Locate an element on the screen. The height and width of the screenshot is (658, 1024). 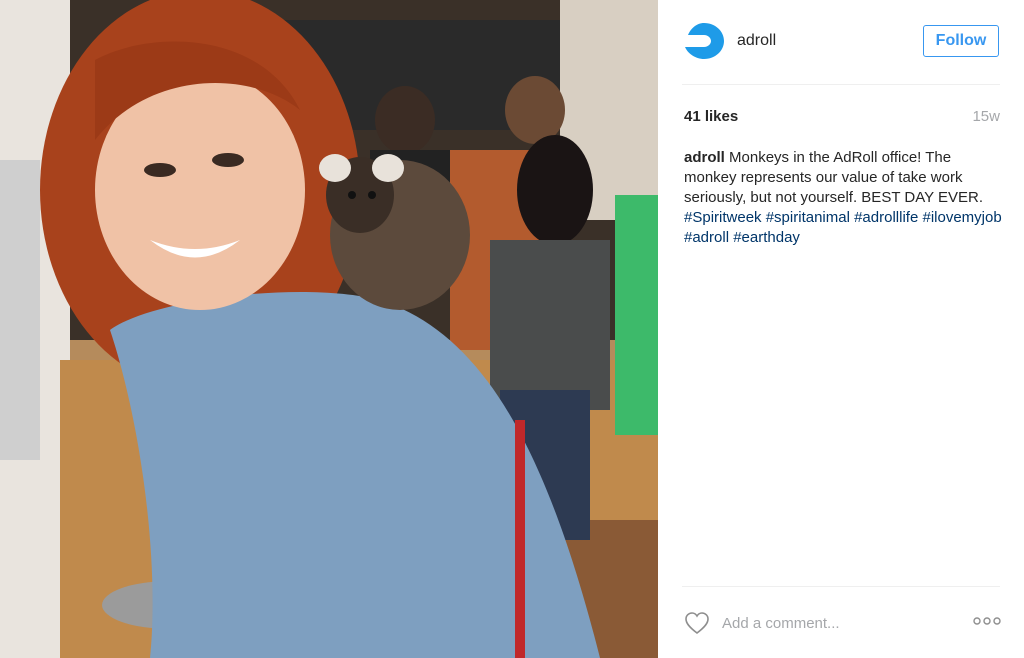
hashtag: #spiritanimal is located at coordinates (808, 217).